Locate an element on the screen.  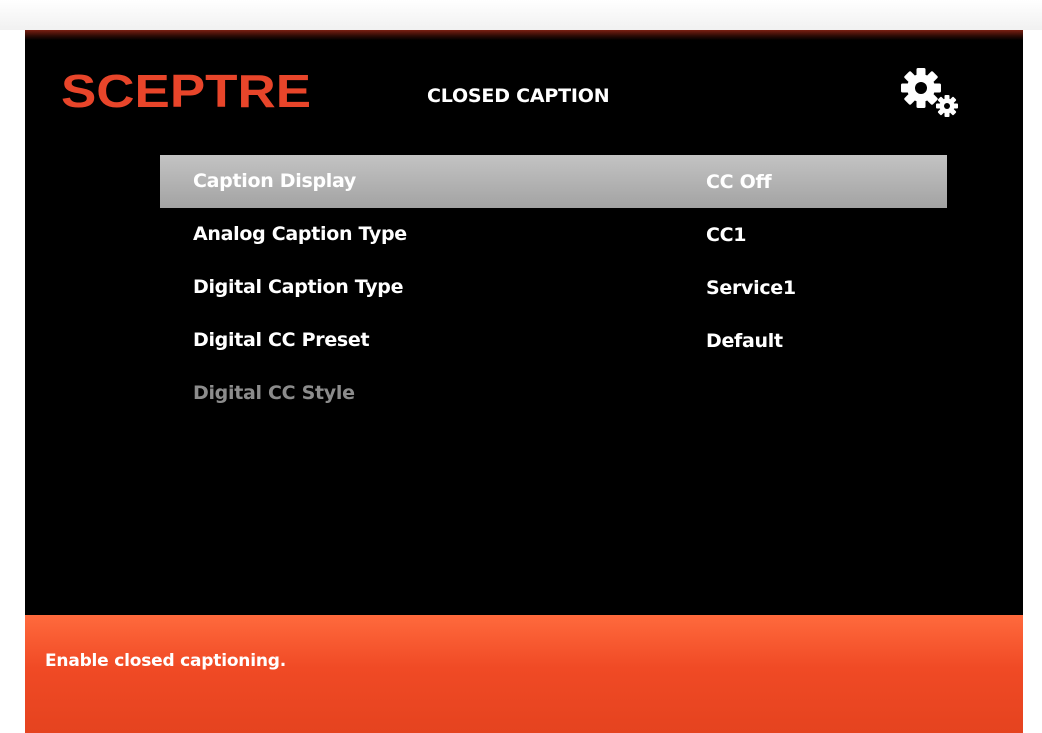
svg-text: SCEPTRE is located at coordinates (186, 91).